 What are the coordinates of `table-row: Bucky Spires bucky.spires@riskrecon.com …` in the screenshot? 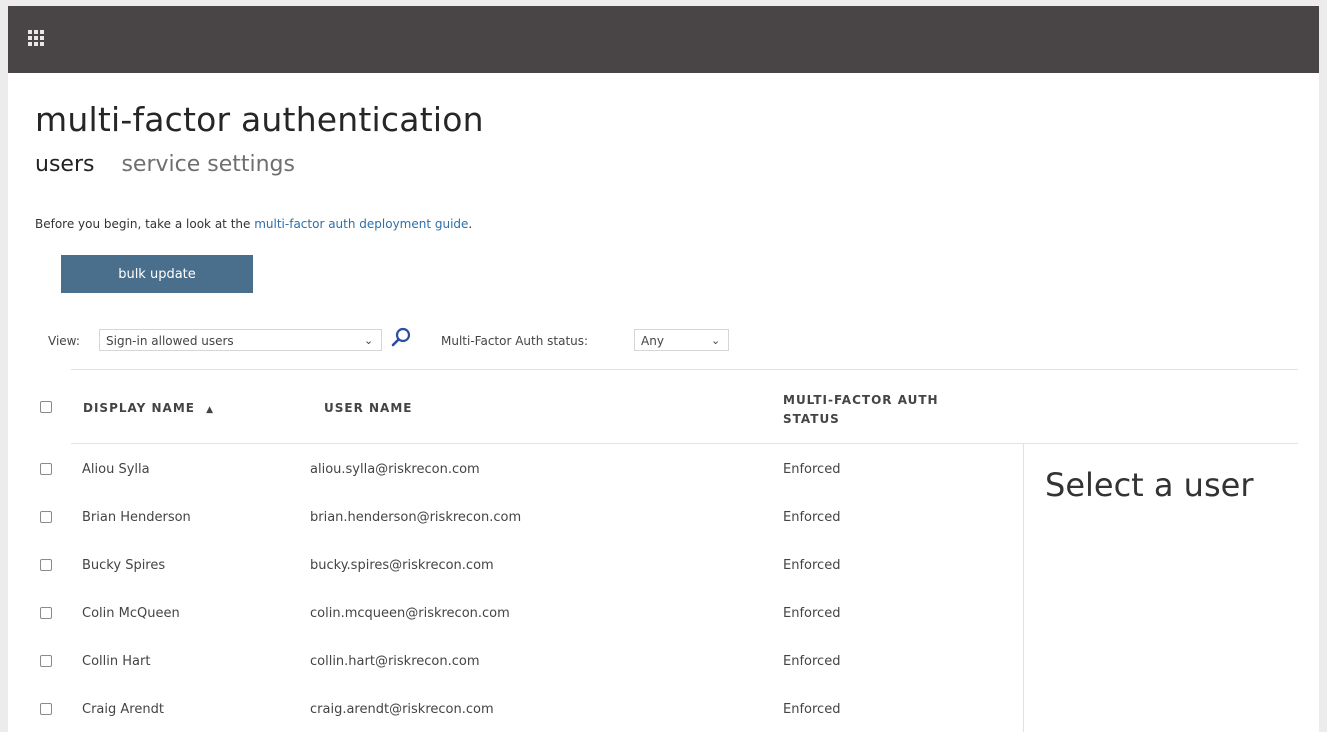 It's located at (515, 564).